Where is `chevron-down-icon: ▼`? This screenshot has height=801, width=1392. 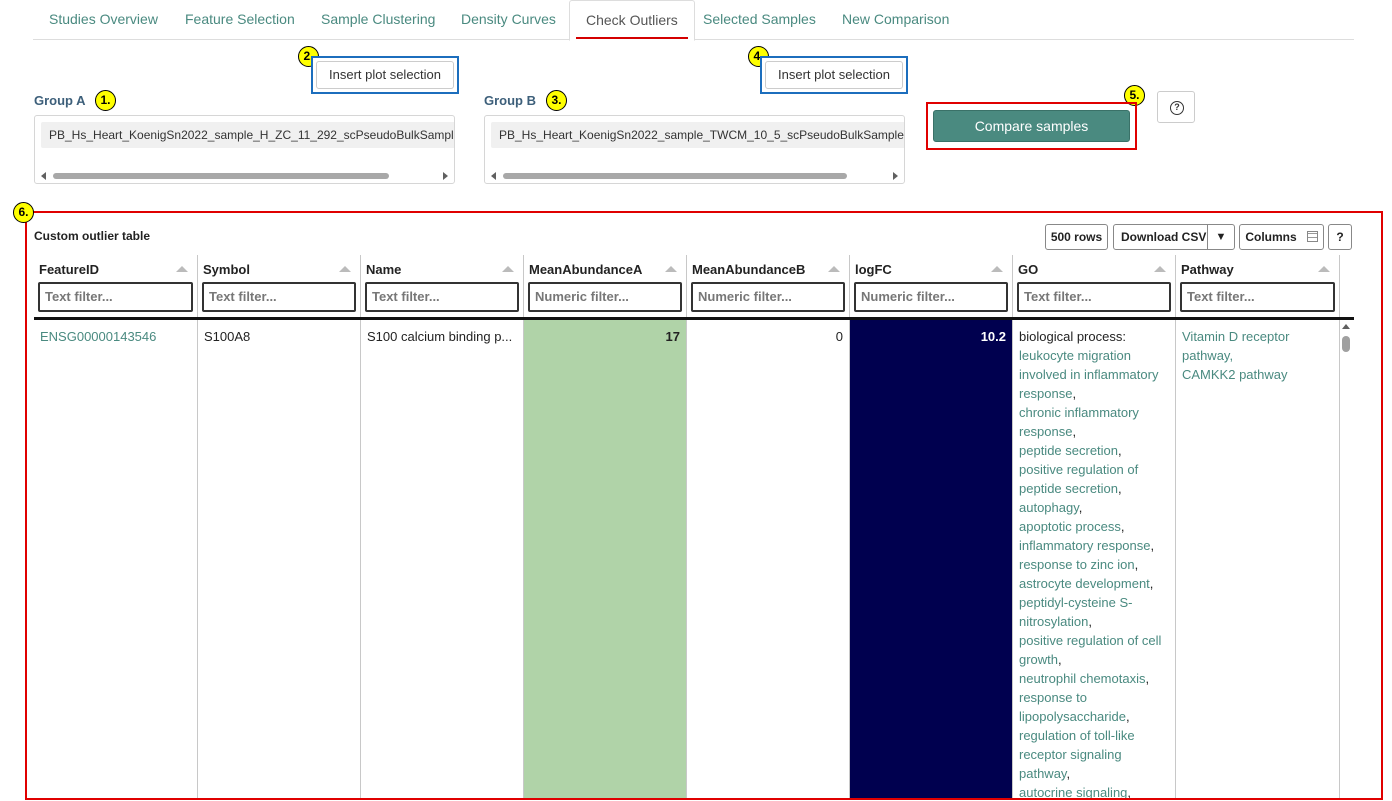 chevron-down-icon: ▼ is located at coordinates (1220, 237).